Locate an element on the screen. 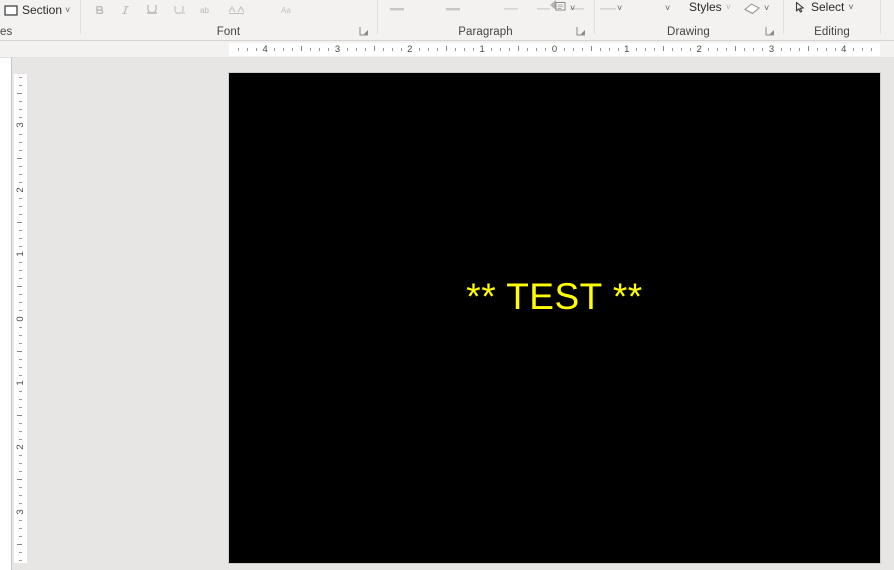  ruler-tick-label: 1 is located at coordinates (627, 49).